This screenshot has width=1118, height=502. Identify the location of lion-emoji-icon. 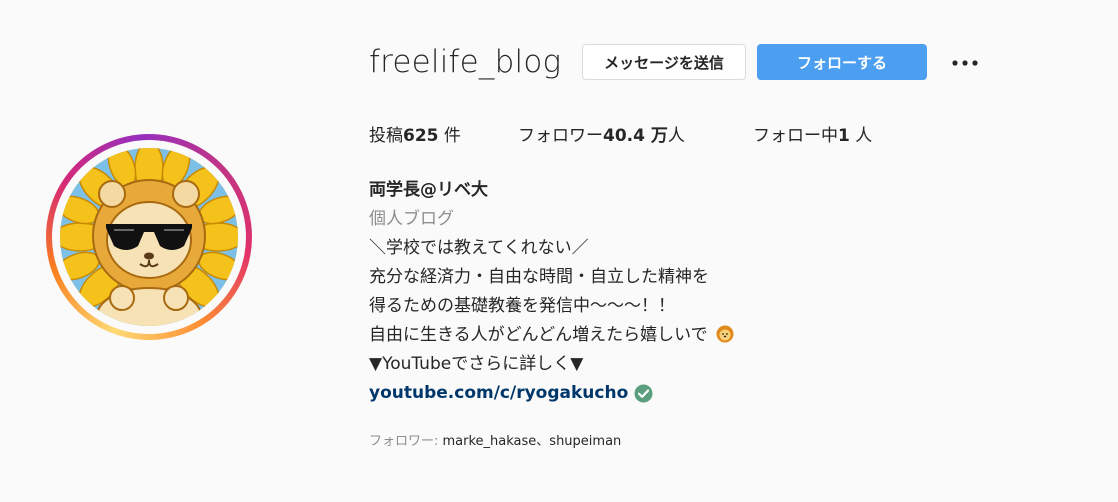
(725, 333).